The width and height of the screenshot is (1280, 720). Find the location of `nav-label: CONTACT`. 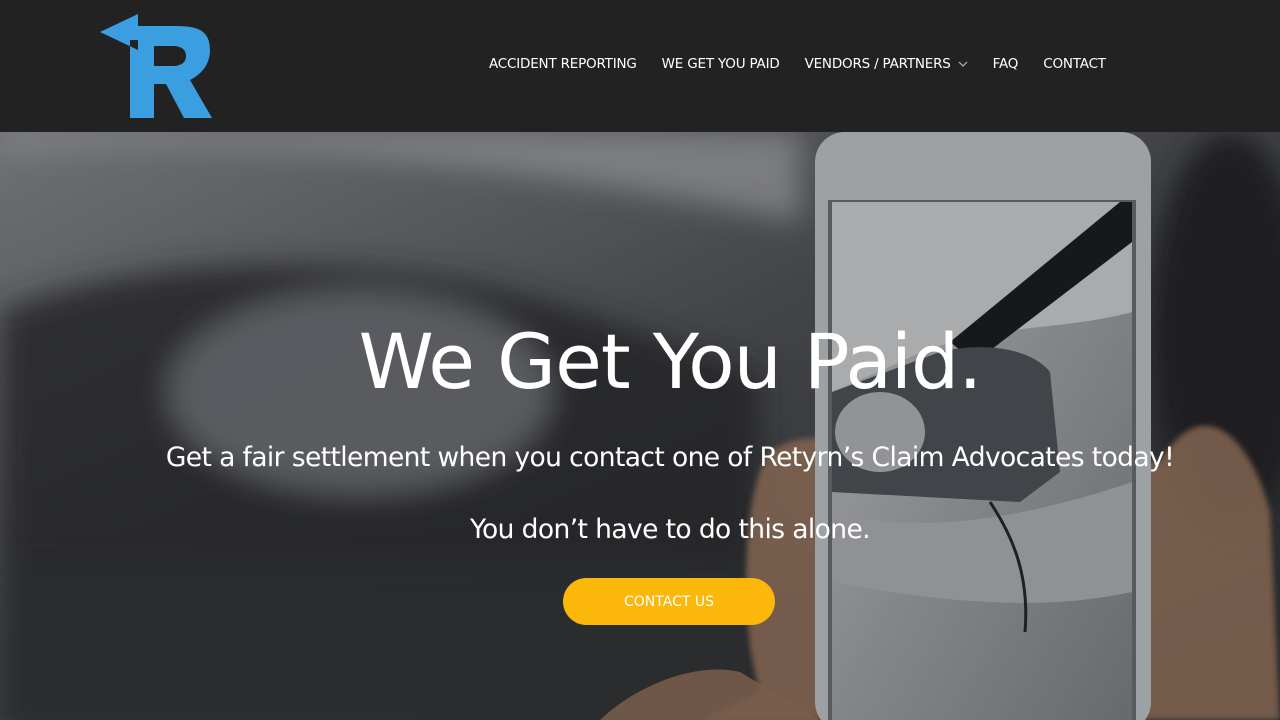

nav-label: CONTACT is located at coordinates (1074, 64).